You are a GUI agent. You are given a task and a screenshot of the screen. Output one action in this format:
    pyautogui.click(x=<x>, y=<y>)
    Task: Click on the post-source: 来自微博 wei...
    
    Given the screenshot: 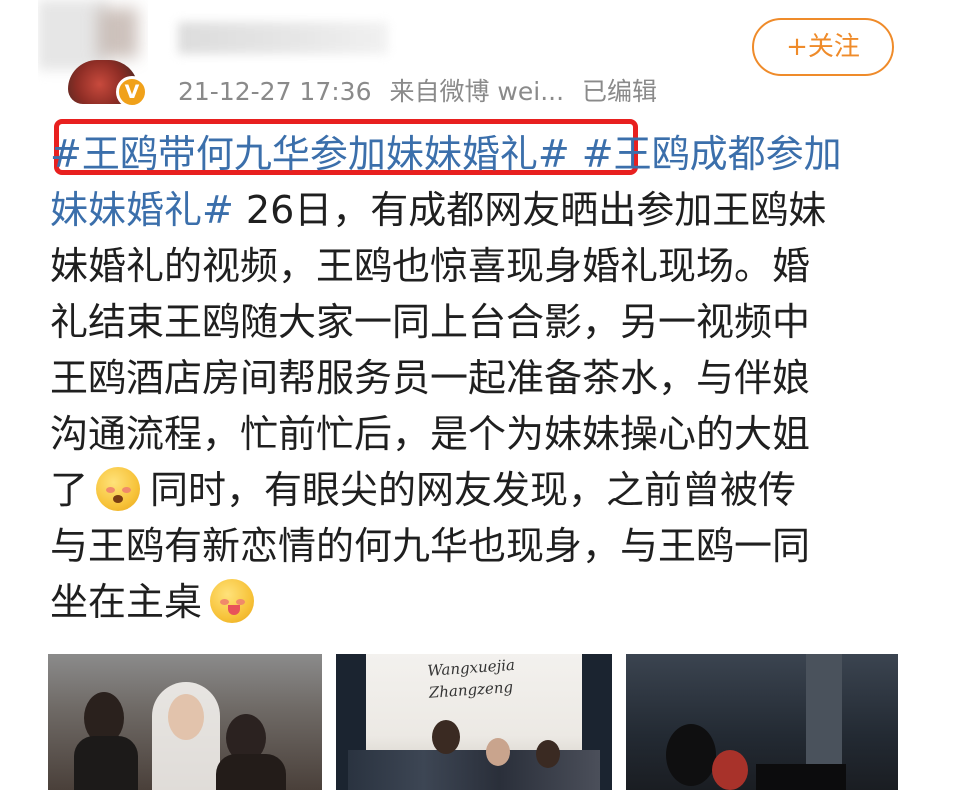 What is the action you would take?
    pyautogui.click(x=476, y=91)
    